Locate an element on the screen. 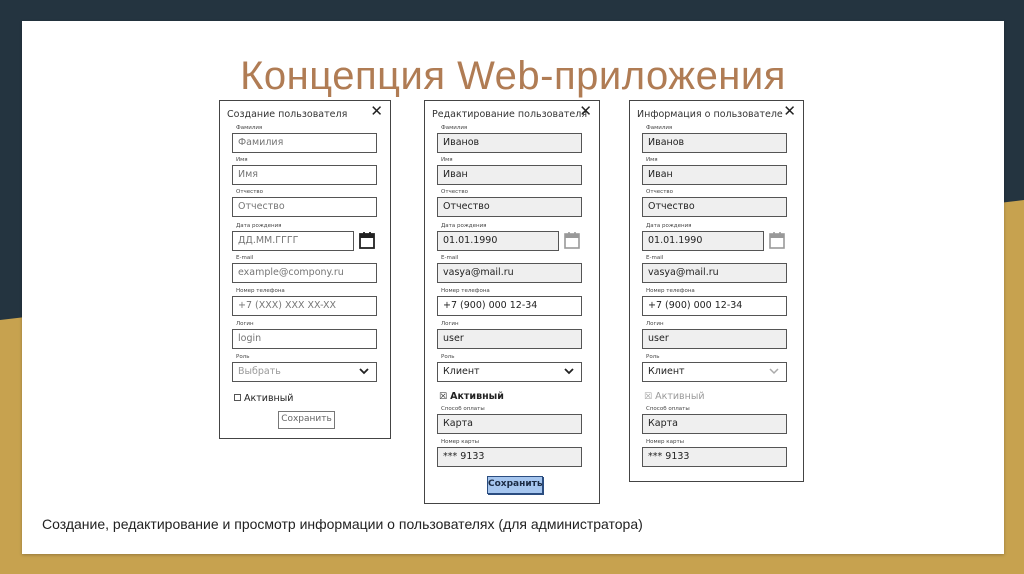  birth-date-value: 01.01.1990 is located at coordinates (703, 241).